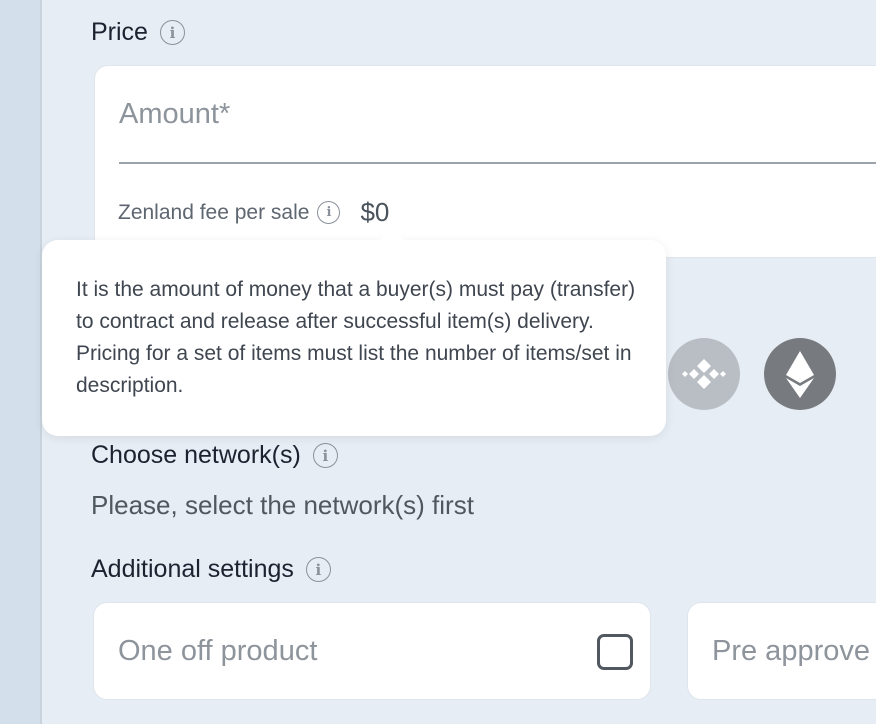 The image size is (876, 724). Describe the element at coordinates (615, 652) in the screenshot. I see `one-off-product-checkbox` at that location.